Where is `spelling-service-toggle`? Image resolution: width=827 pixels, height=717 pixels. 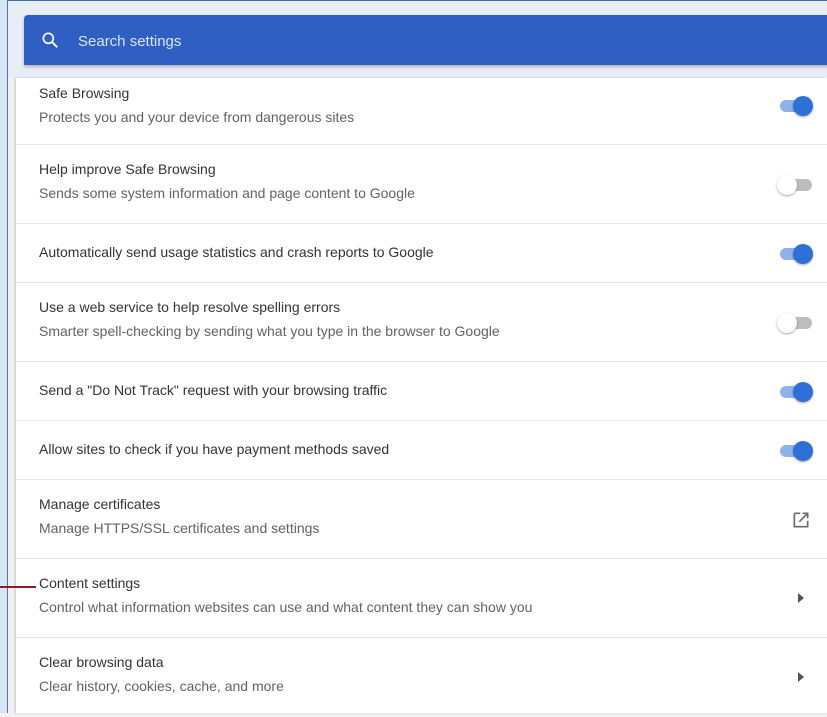
spelling-service-toggle is located at coordinates (795, 322).